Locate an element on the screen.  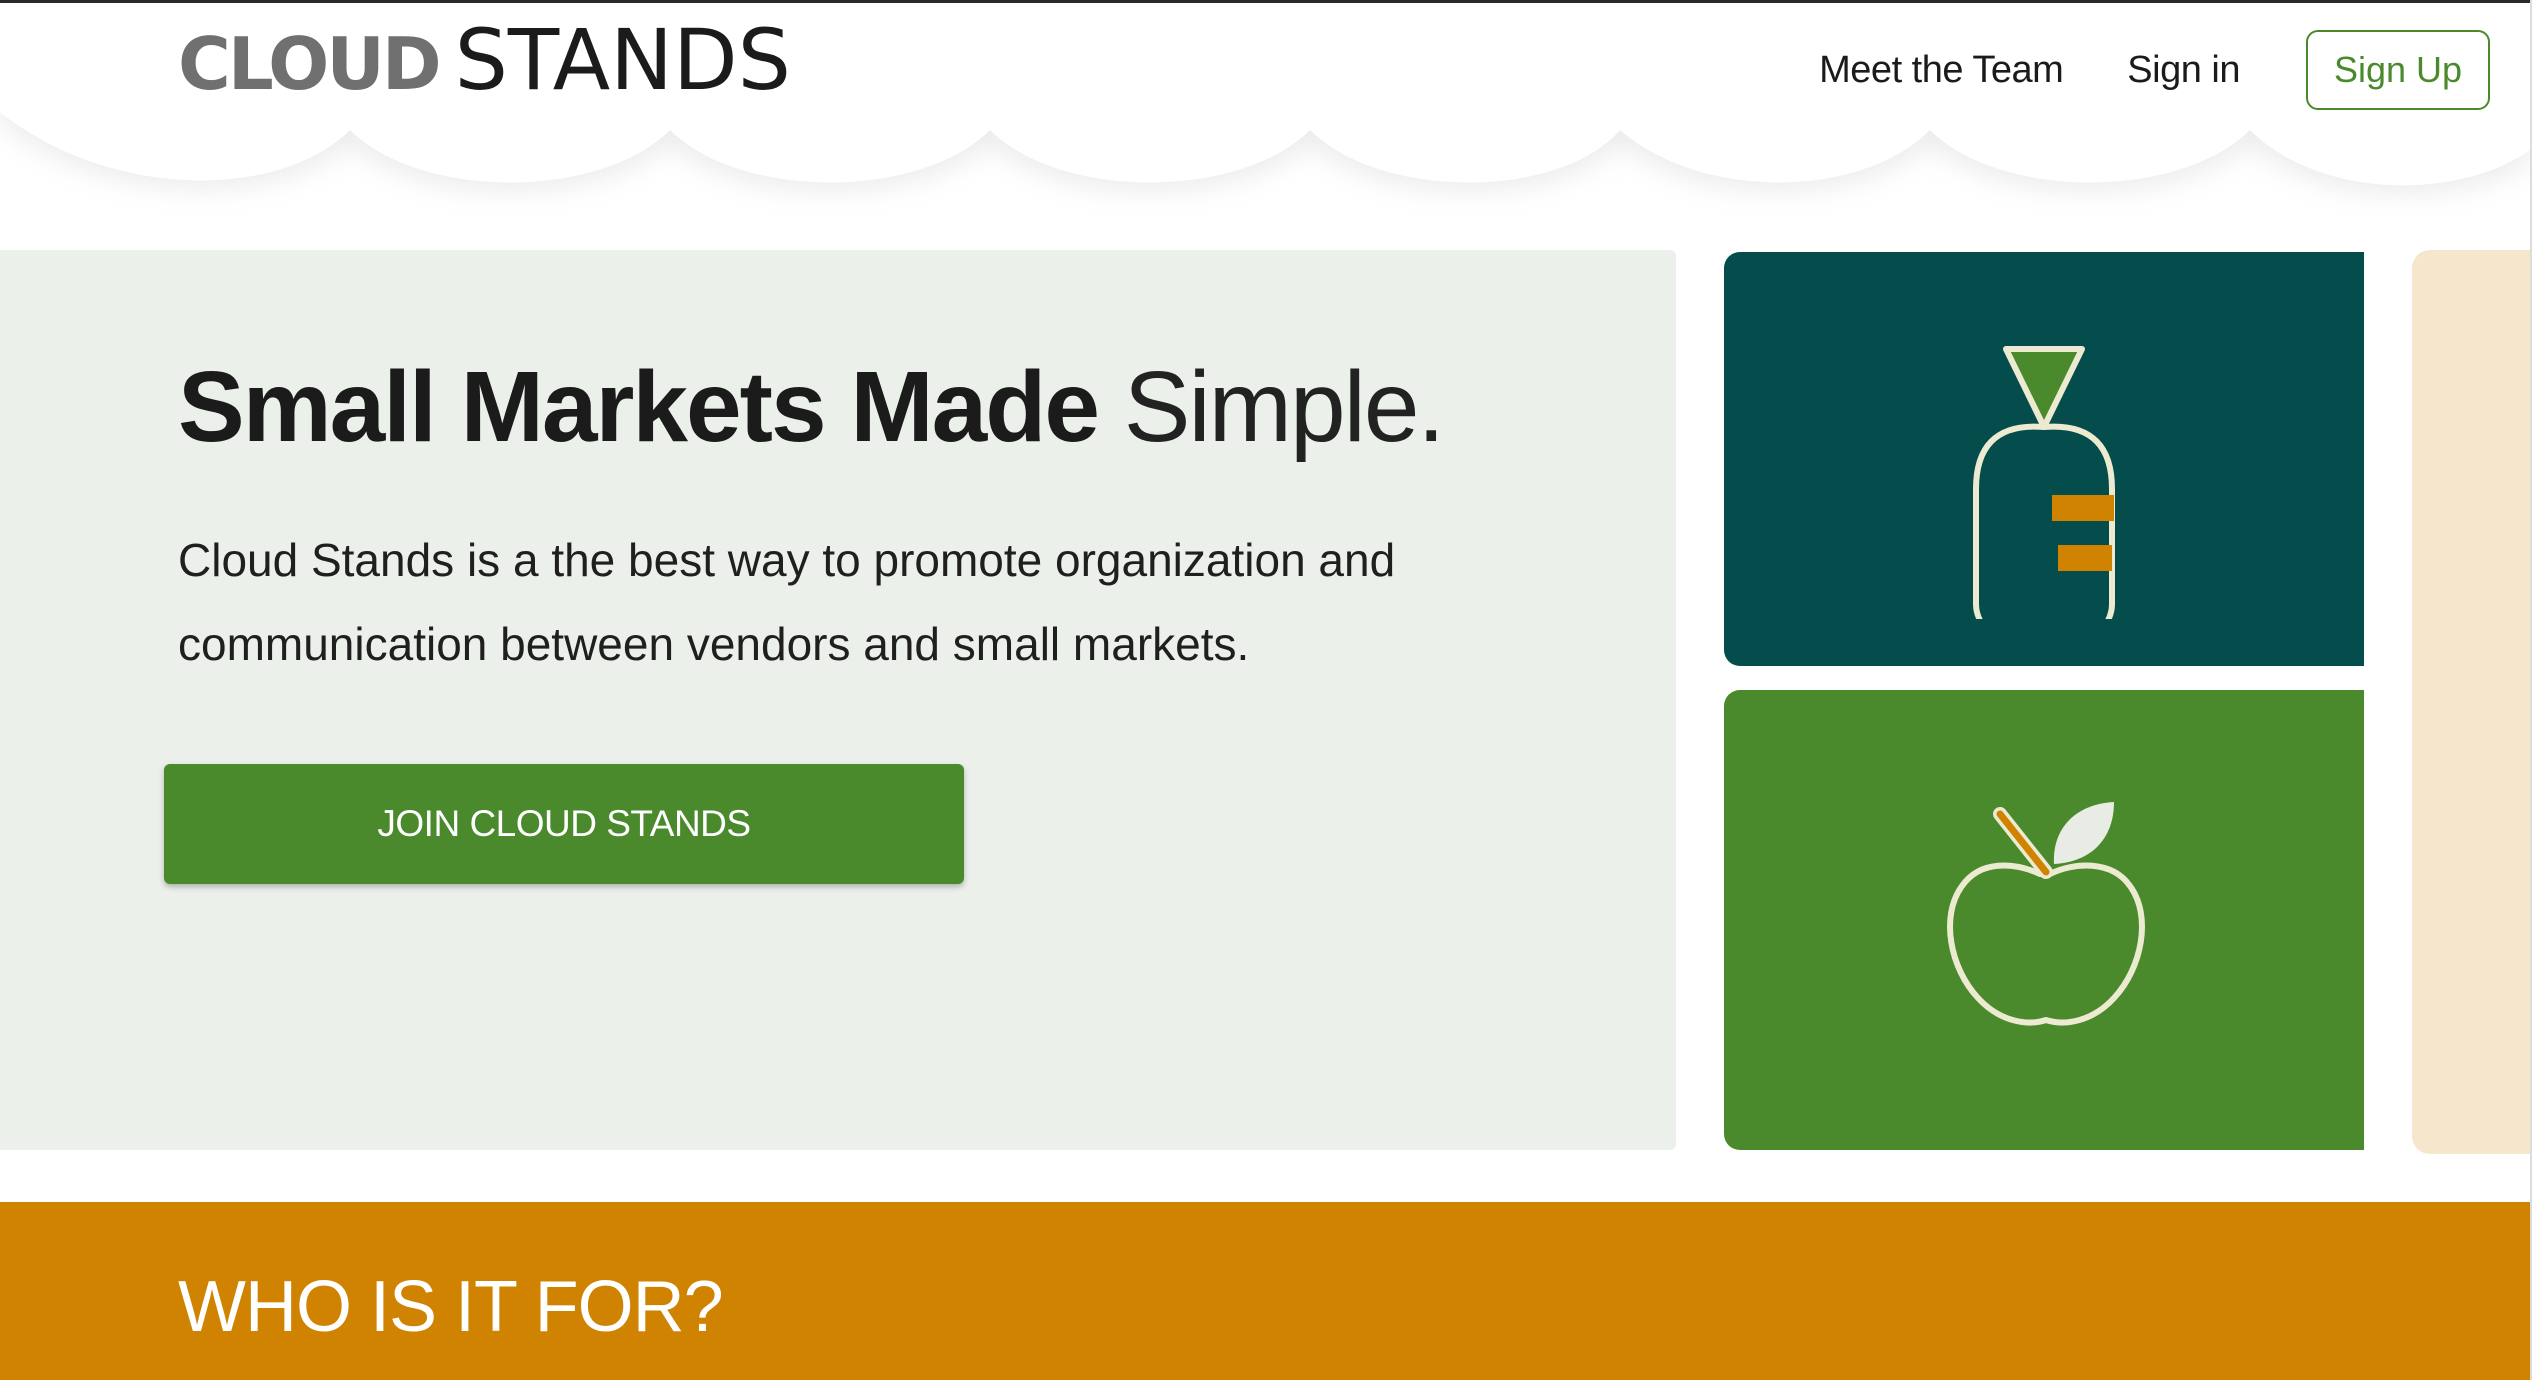
logo-word-cloud: CLOUD is located at coordinates (310, 64).